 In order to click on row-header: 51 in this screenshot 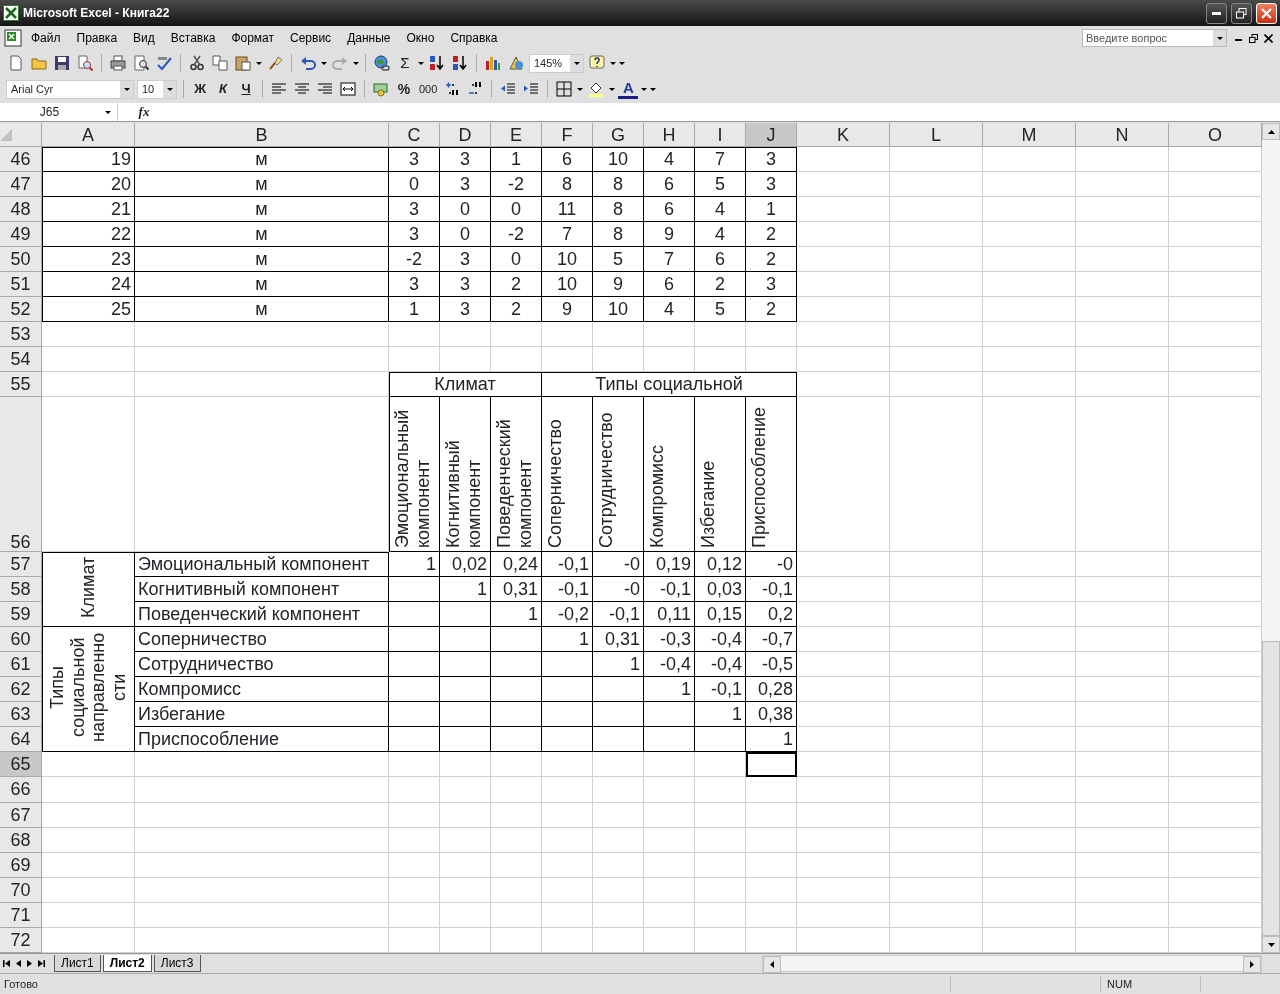, I will do `click(21, 285)`.